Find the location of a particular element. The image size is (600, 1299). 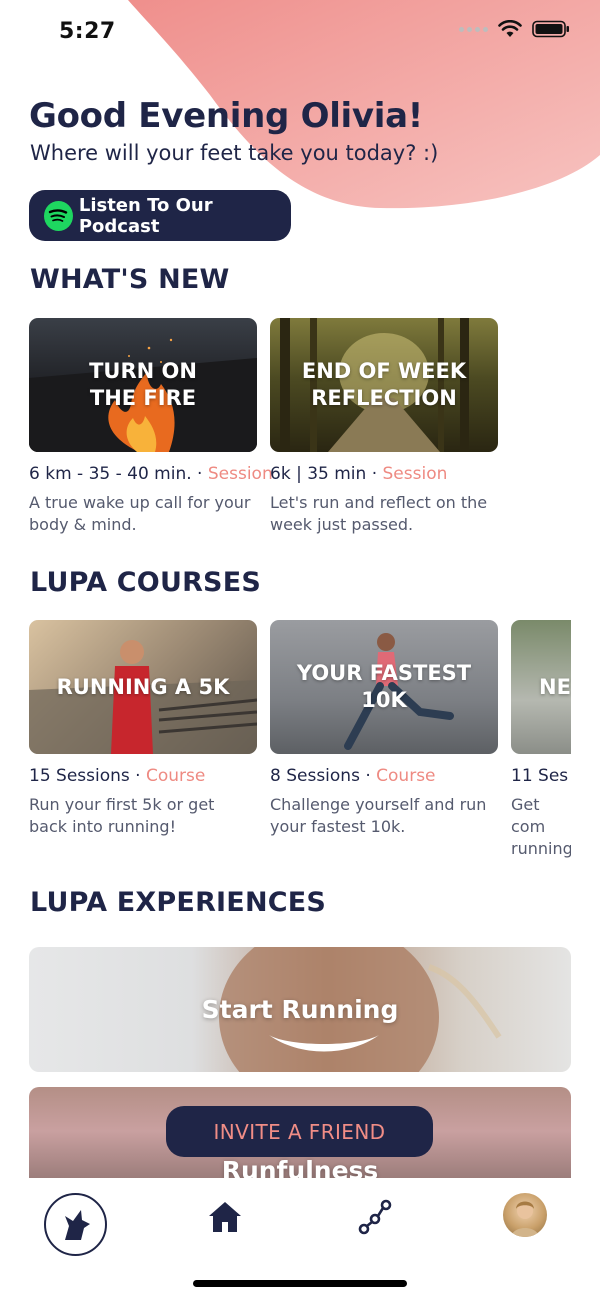

course-card-partial: NE 11 Ses Get com running is located at coordinates (541, 740).